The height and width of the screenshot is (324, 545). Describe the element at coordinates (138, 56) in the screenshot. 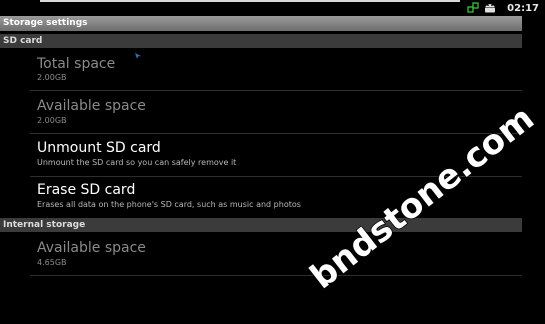

I see `mouse-cursor-icon` at that location.